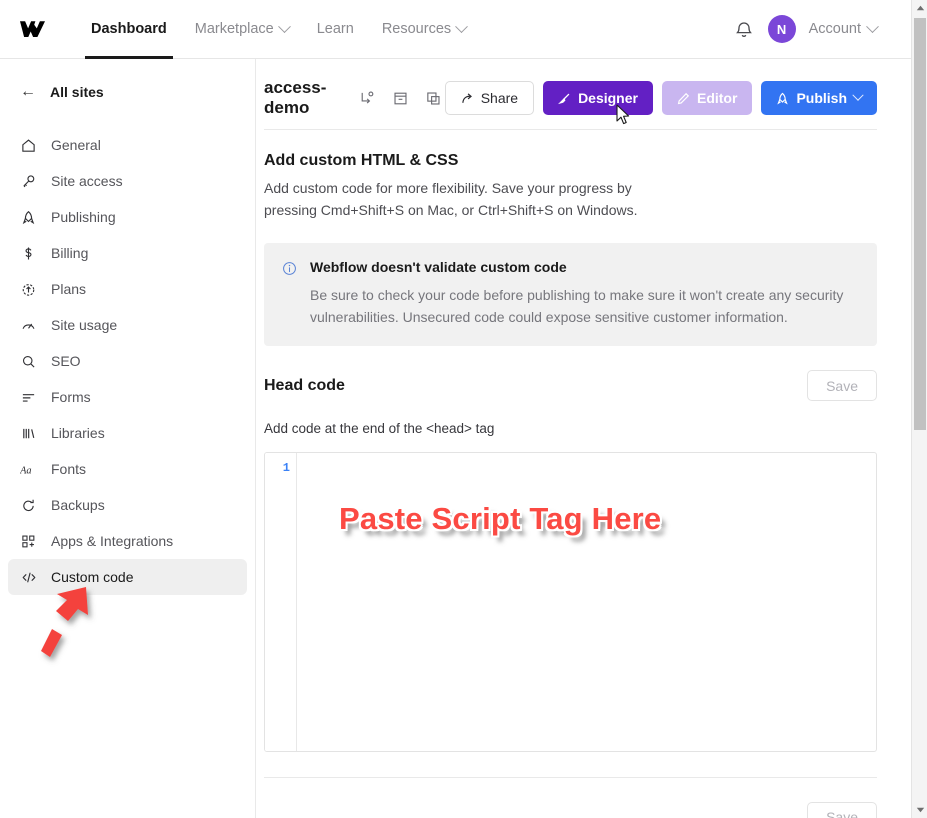 The width and height of the screenshot is (927, 818). I want to click on nav-right-group: N Account, so click(823, 29).